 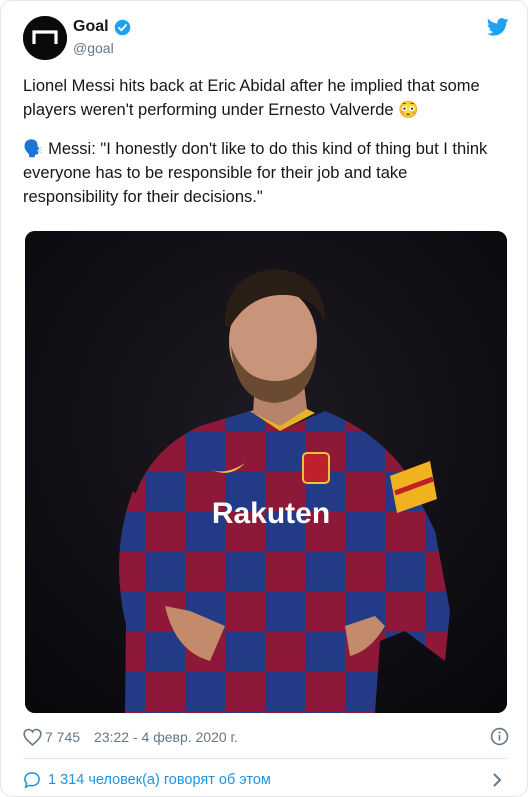 What do you see at coordinates (102, 48) in the screenshot?
I see `handle: @goal` at bounding box center [102, 48].